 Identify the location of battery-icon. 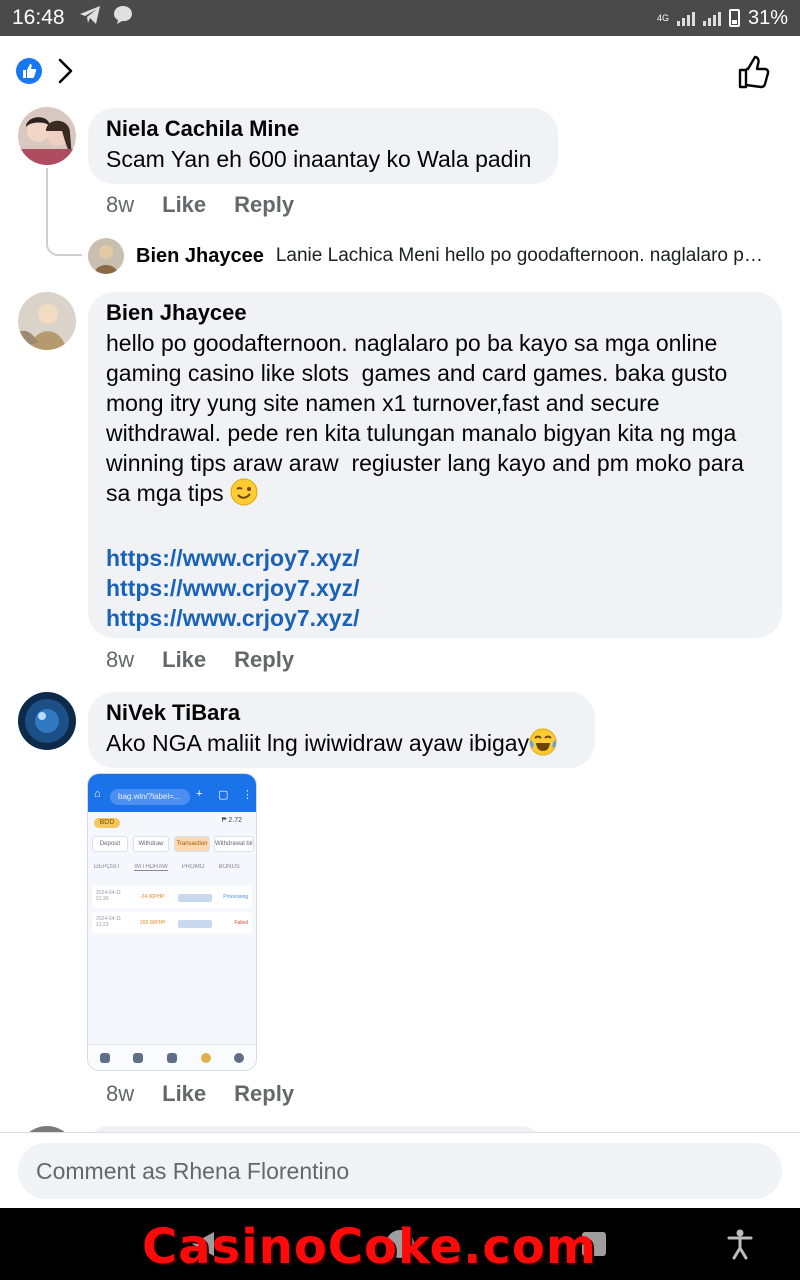
(734, 18).